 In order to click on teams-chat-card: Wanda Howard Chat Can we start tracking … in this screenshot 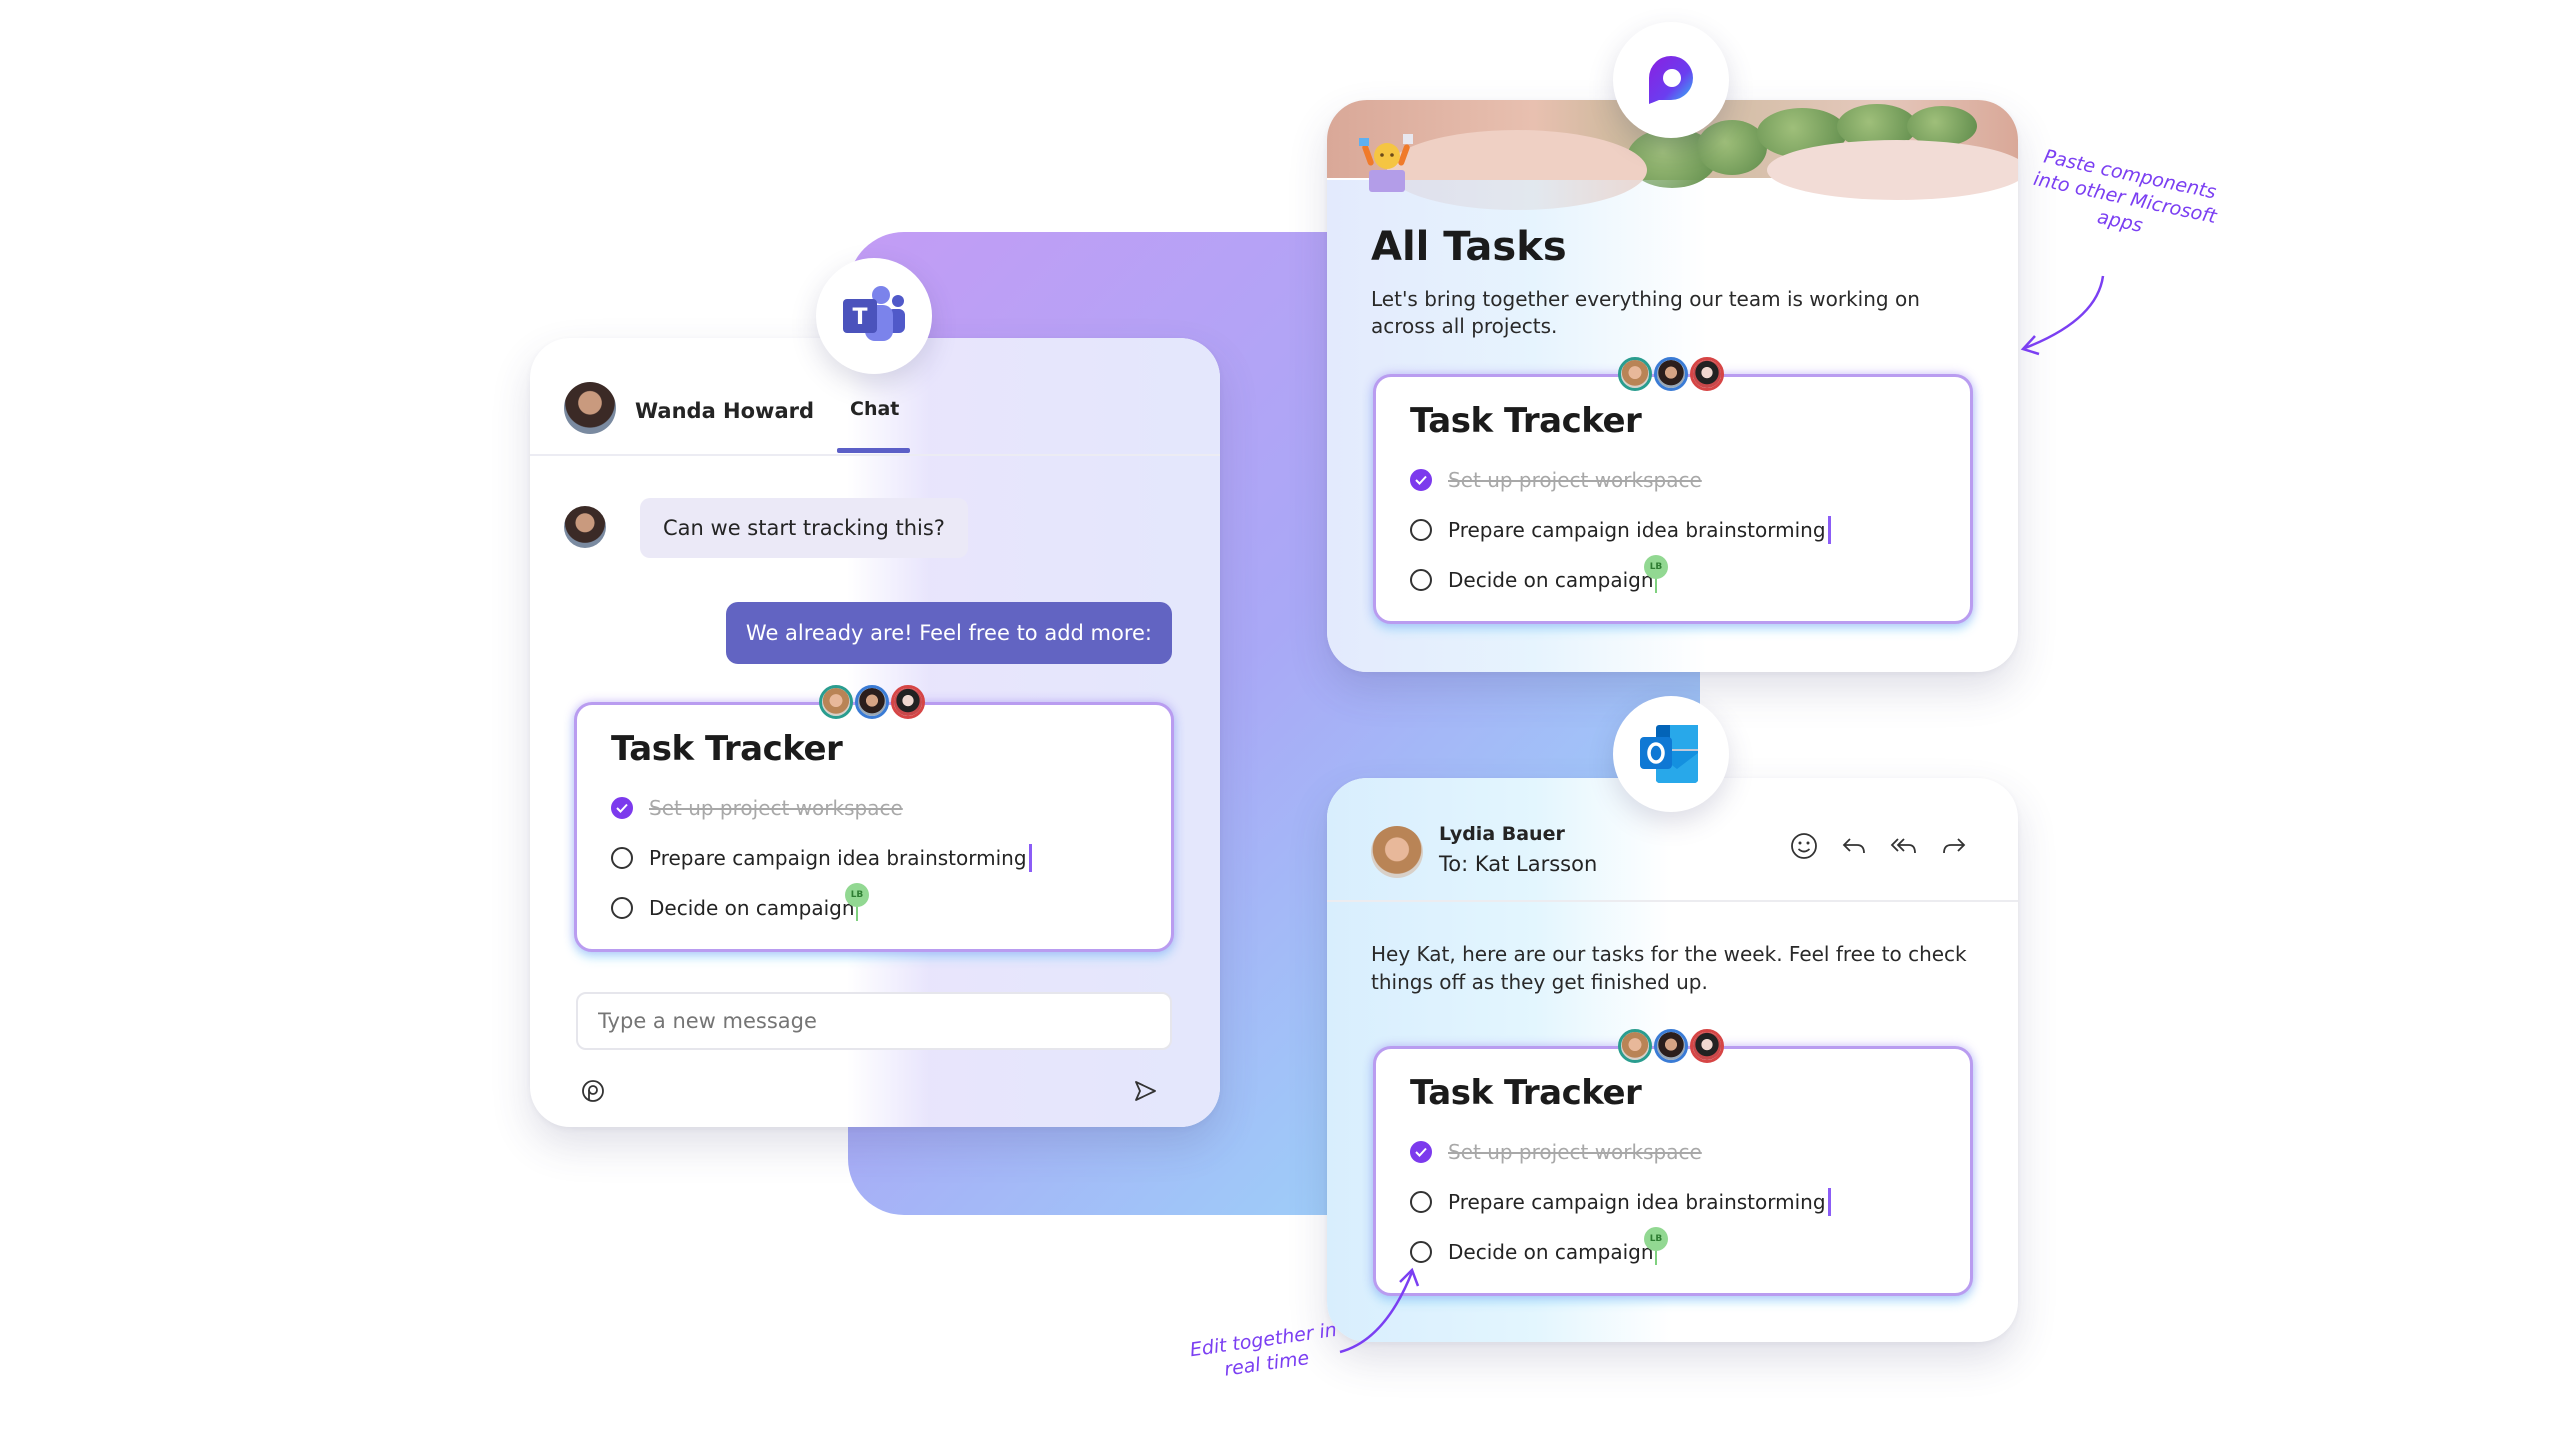, I will do `click(875, 732)`.